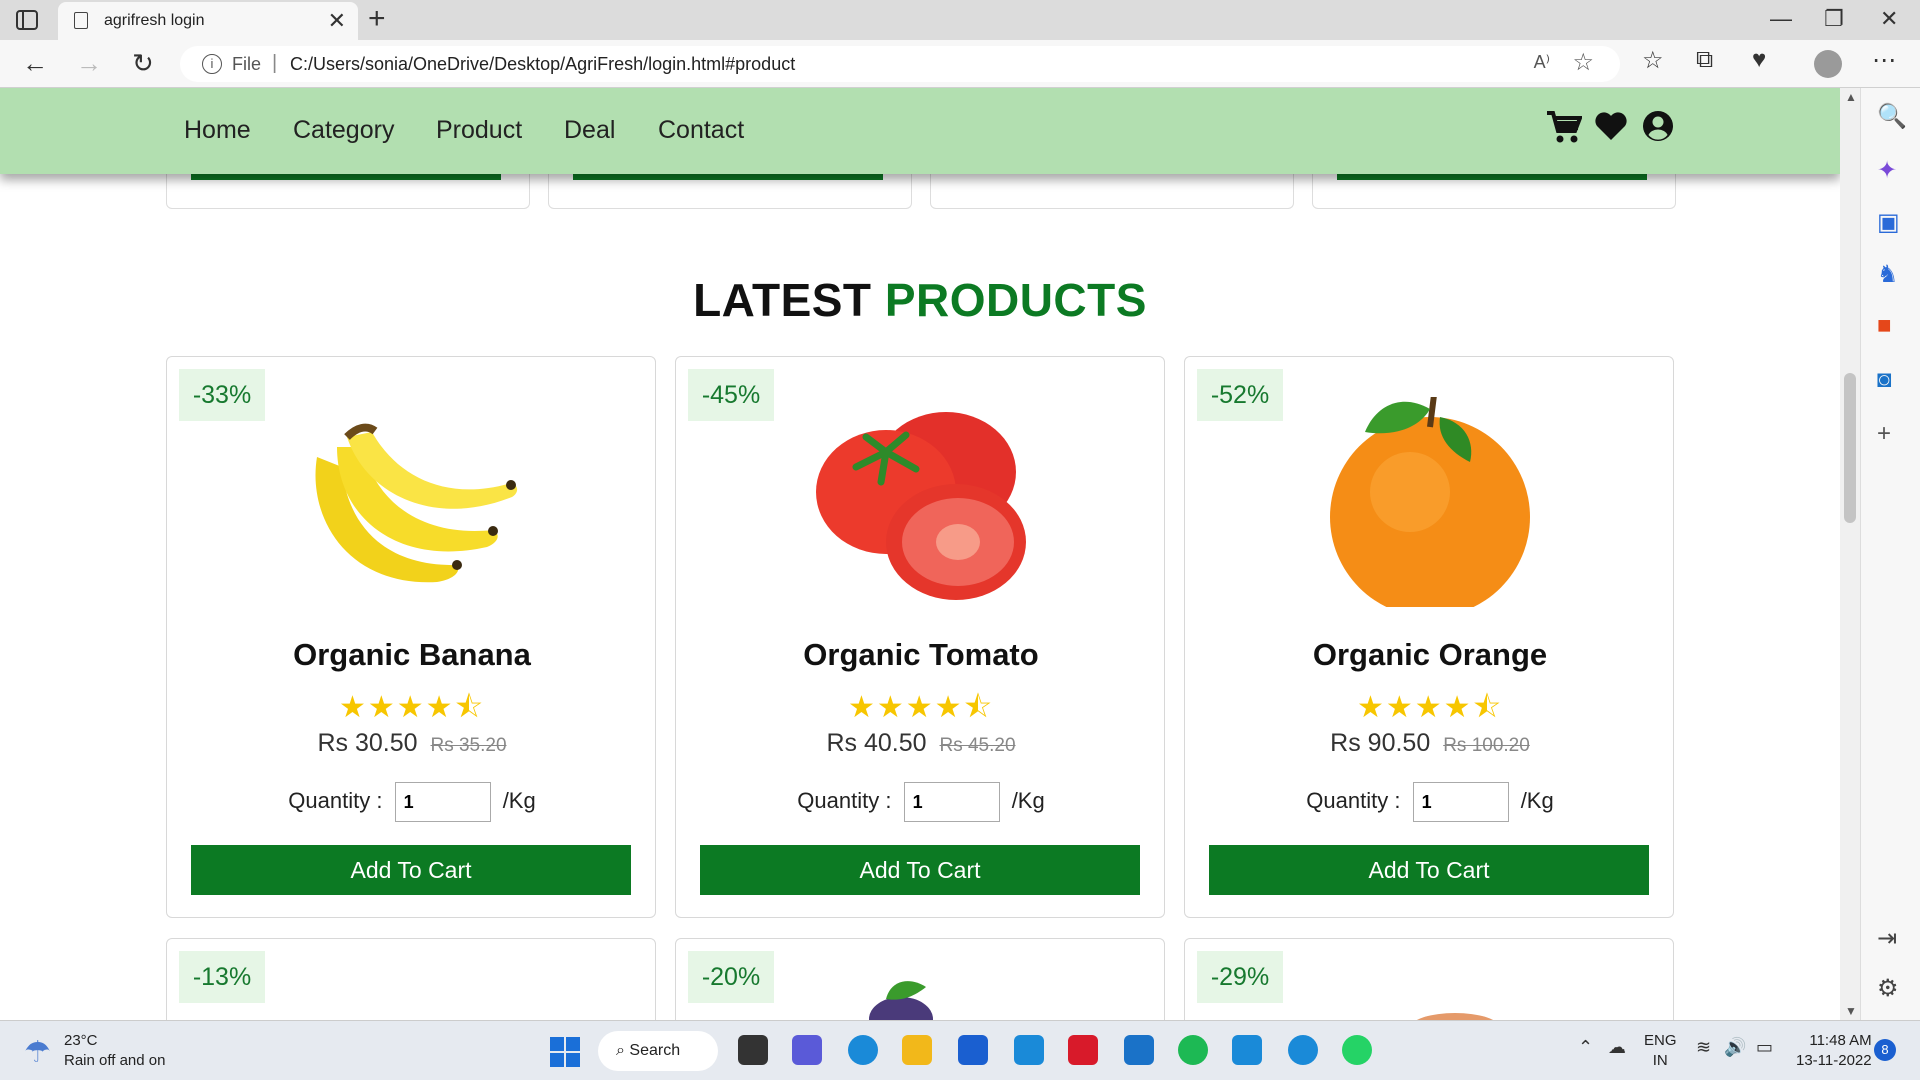  Describe the element at coordinates (1889, 19) in the screenshot. I see `window-close-icon: ✕` at that location.